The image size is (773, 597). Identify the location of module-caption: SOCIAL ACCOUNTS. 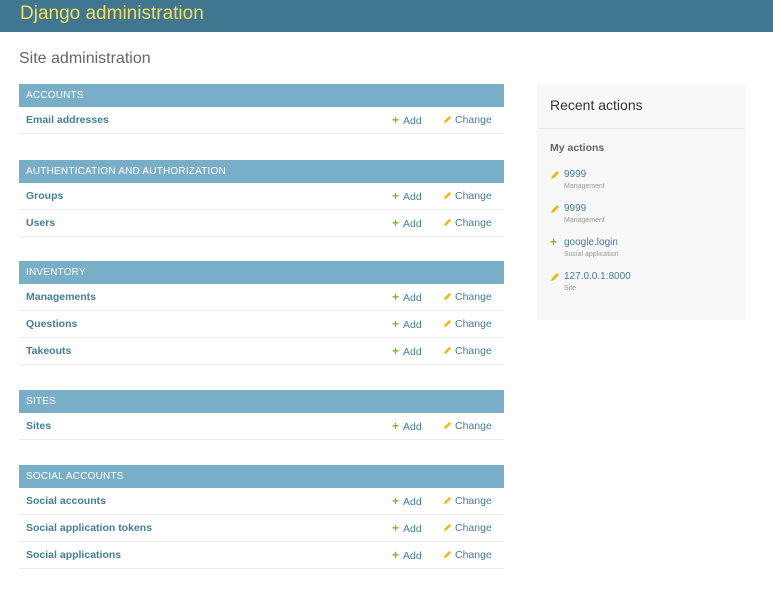
(261, 476).